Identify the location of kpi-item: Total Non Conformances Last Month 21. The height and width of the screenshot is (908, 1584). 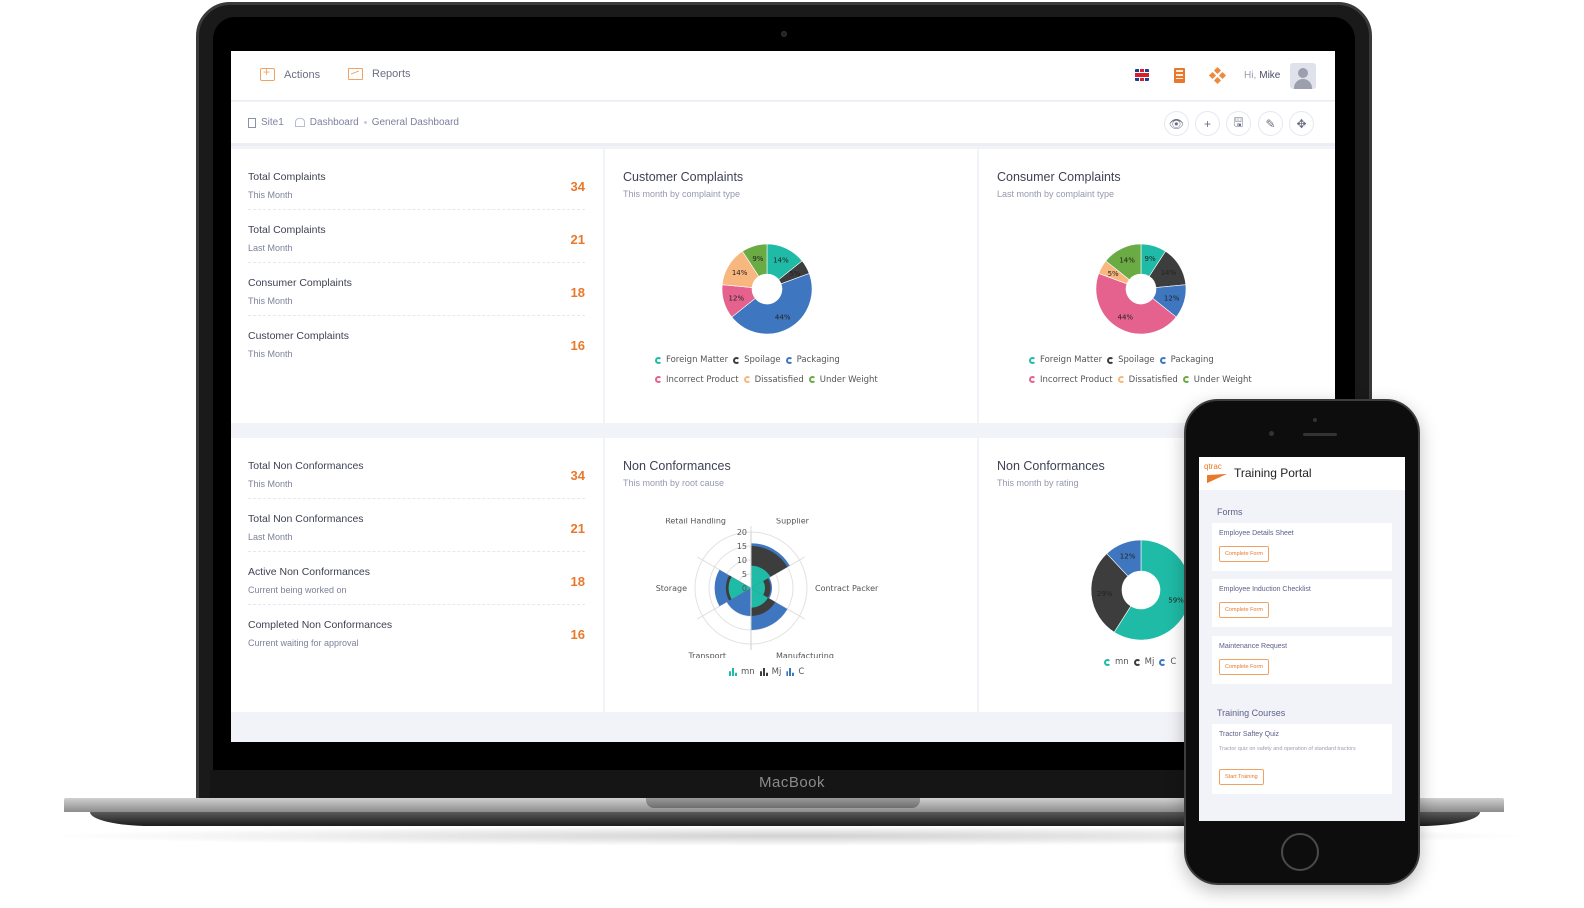
(416, 525).